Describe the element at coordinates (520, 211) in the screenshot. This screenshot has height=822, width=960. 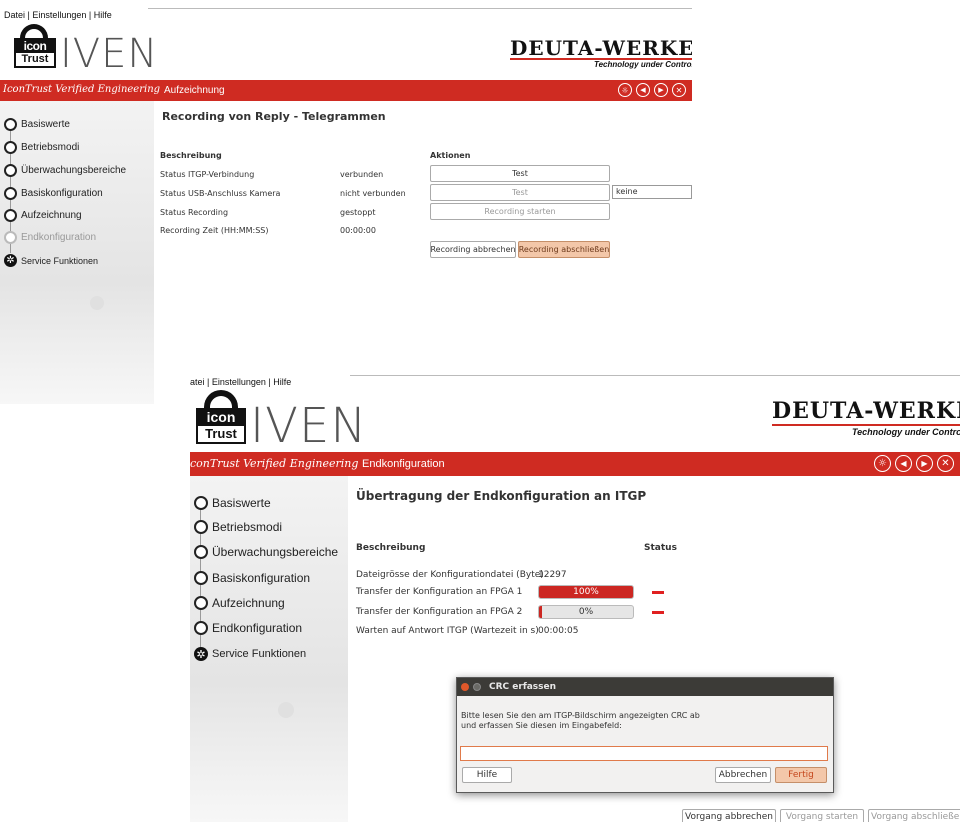
I see `recording-start-button: Recording starten` at that location.